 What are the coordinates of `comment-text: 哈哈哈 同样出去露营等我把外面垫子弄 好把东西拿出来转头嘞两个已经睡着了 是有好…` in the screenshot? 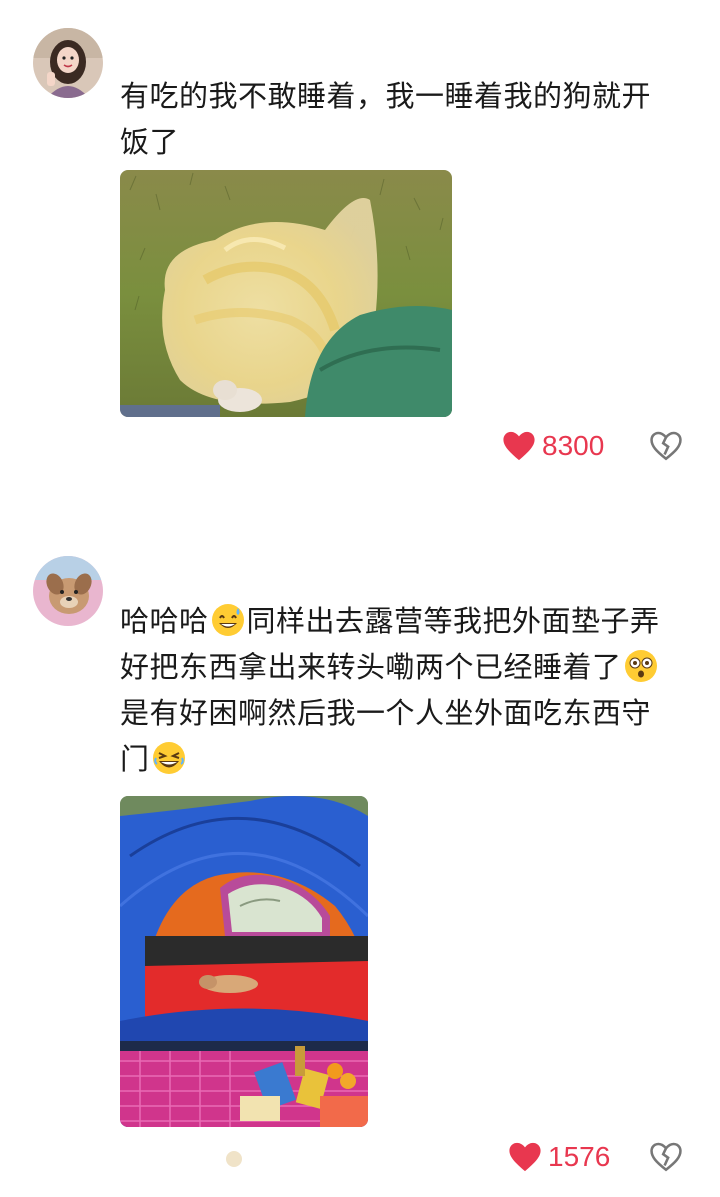 It's located at (400, 690).